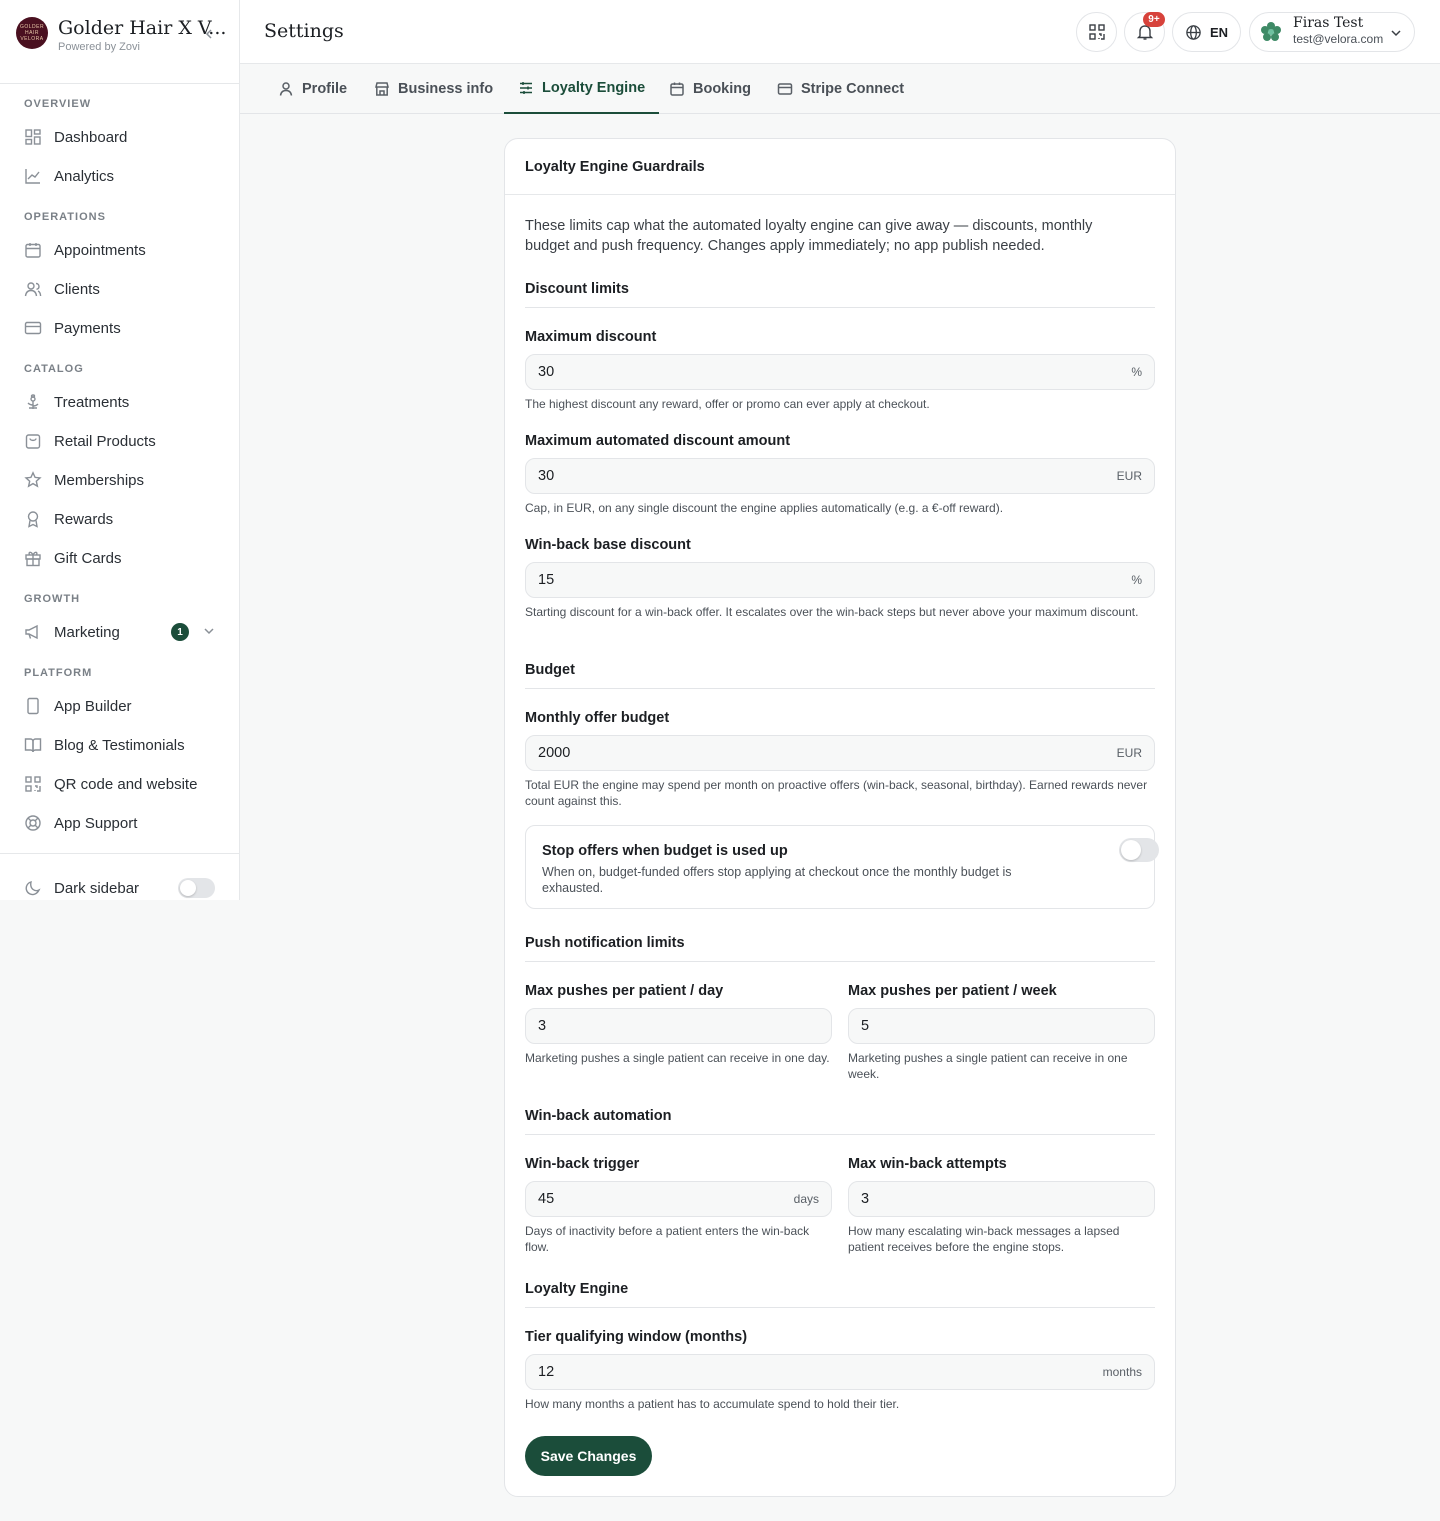  I want to click on sidebar-item-clients: Clients, so click(124, 289).